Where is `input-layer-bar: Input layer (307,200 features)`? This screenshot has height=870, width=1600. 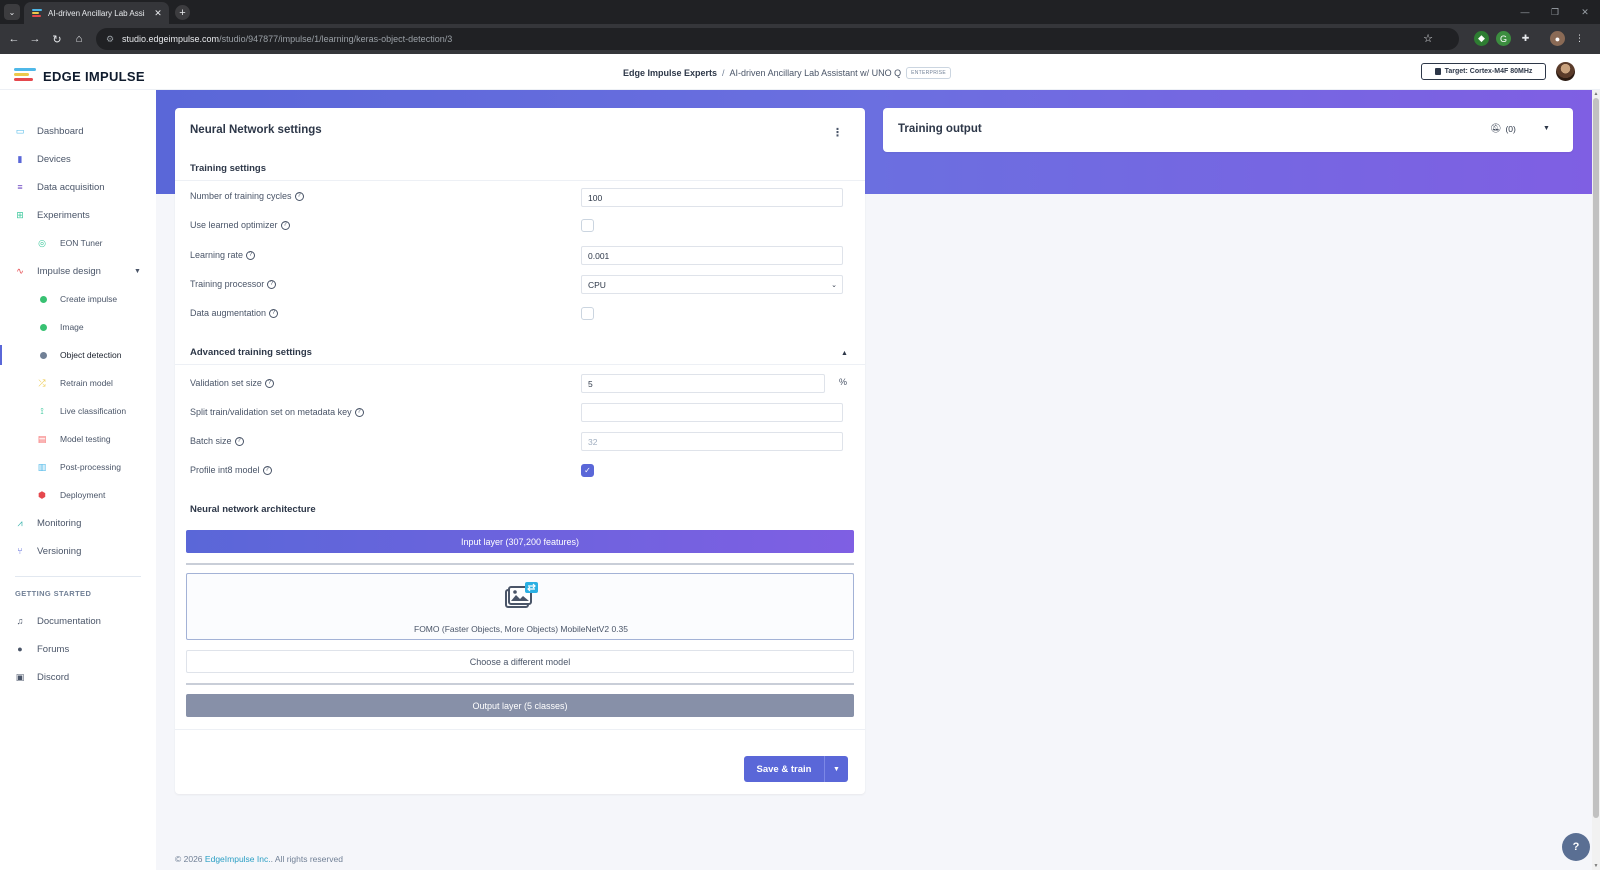 input-layer-bar: Input layer (307,200 features) is located at coordinates (520, 541).